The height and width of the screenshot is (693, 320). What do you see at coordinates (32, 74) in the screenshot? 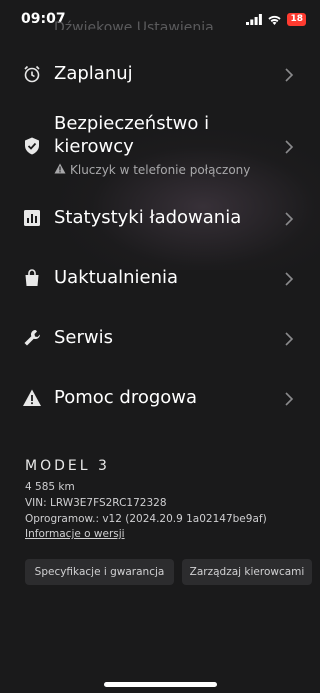
I see `alarm-clock-icon` at bounding box center [32, 74].